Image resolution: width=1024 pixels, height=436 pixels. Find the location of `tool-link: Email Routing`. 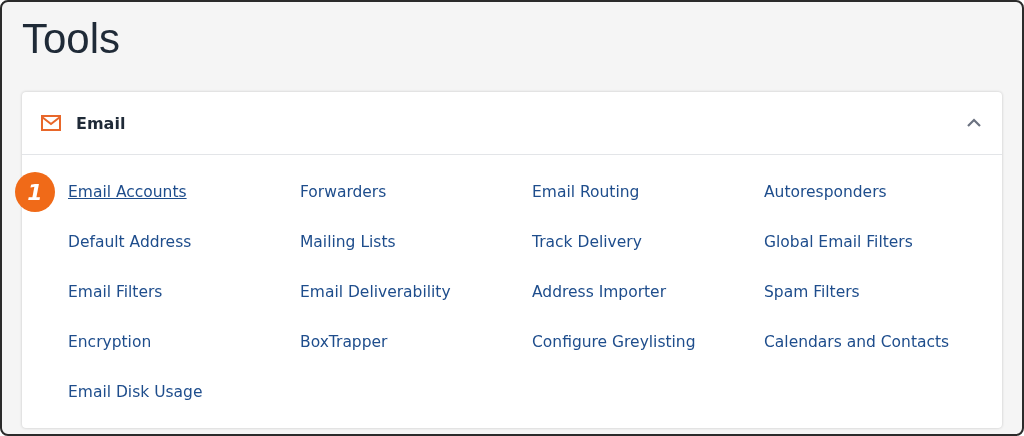

tool-link: Email Routing is located at coordinates (586, 192).